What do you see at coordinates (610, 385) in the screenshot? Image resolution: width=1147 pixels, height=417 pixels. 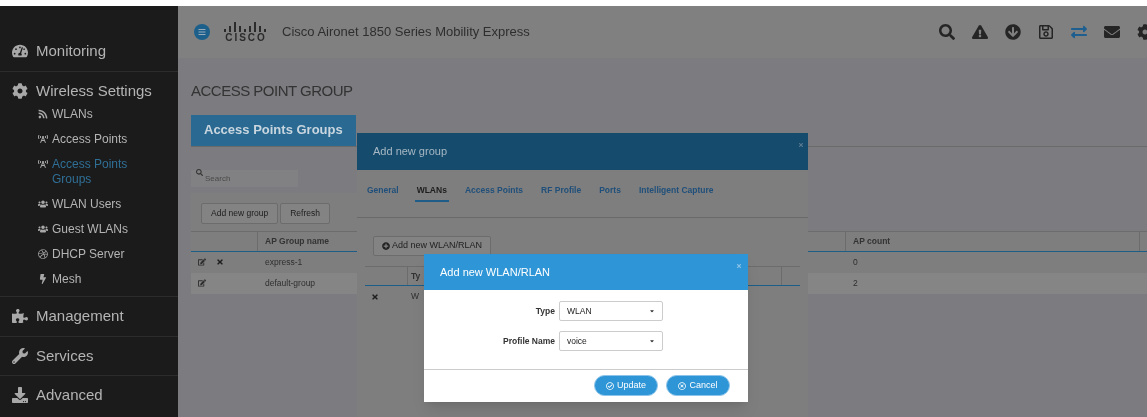 I see `check-icon` at bounding box center [610, 385].